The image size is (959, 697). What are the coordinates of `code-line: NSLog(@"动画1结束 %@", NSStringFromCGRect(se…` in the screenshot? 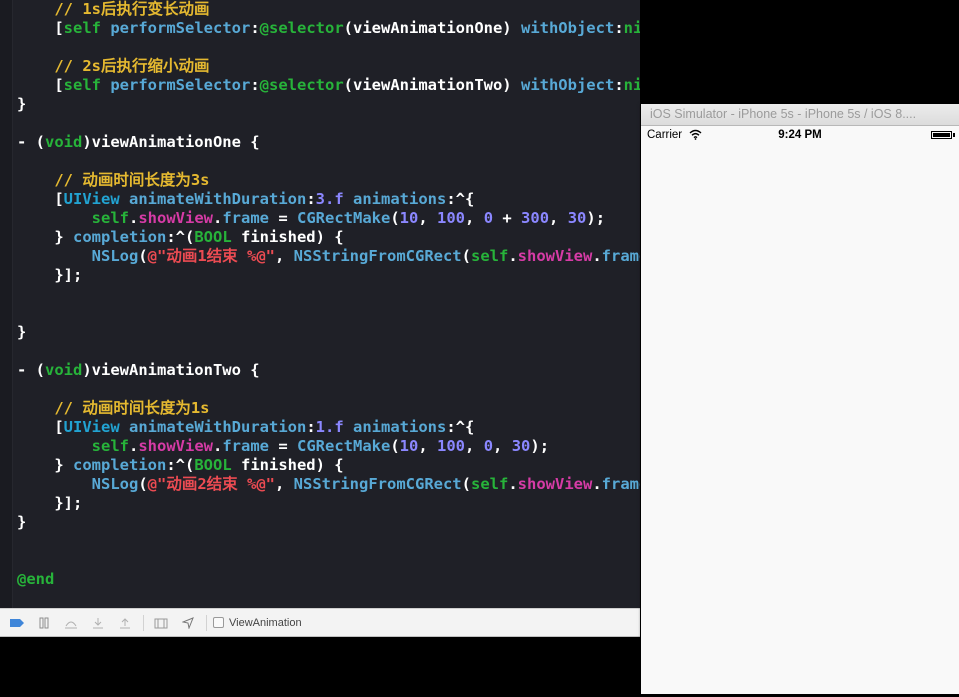 It's located at (328, 256).